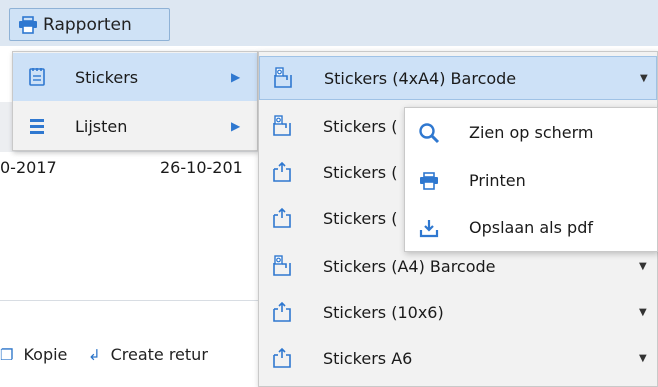  I want to click on divider, so click(130, 300).